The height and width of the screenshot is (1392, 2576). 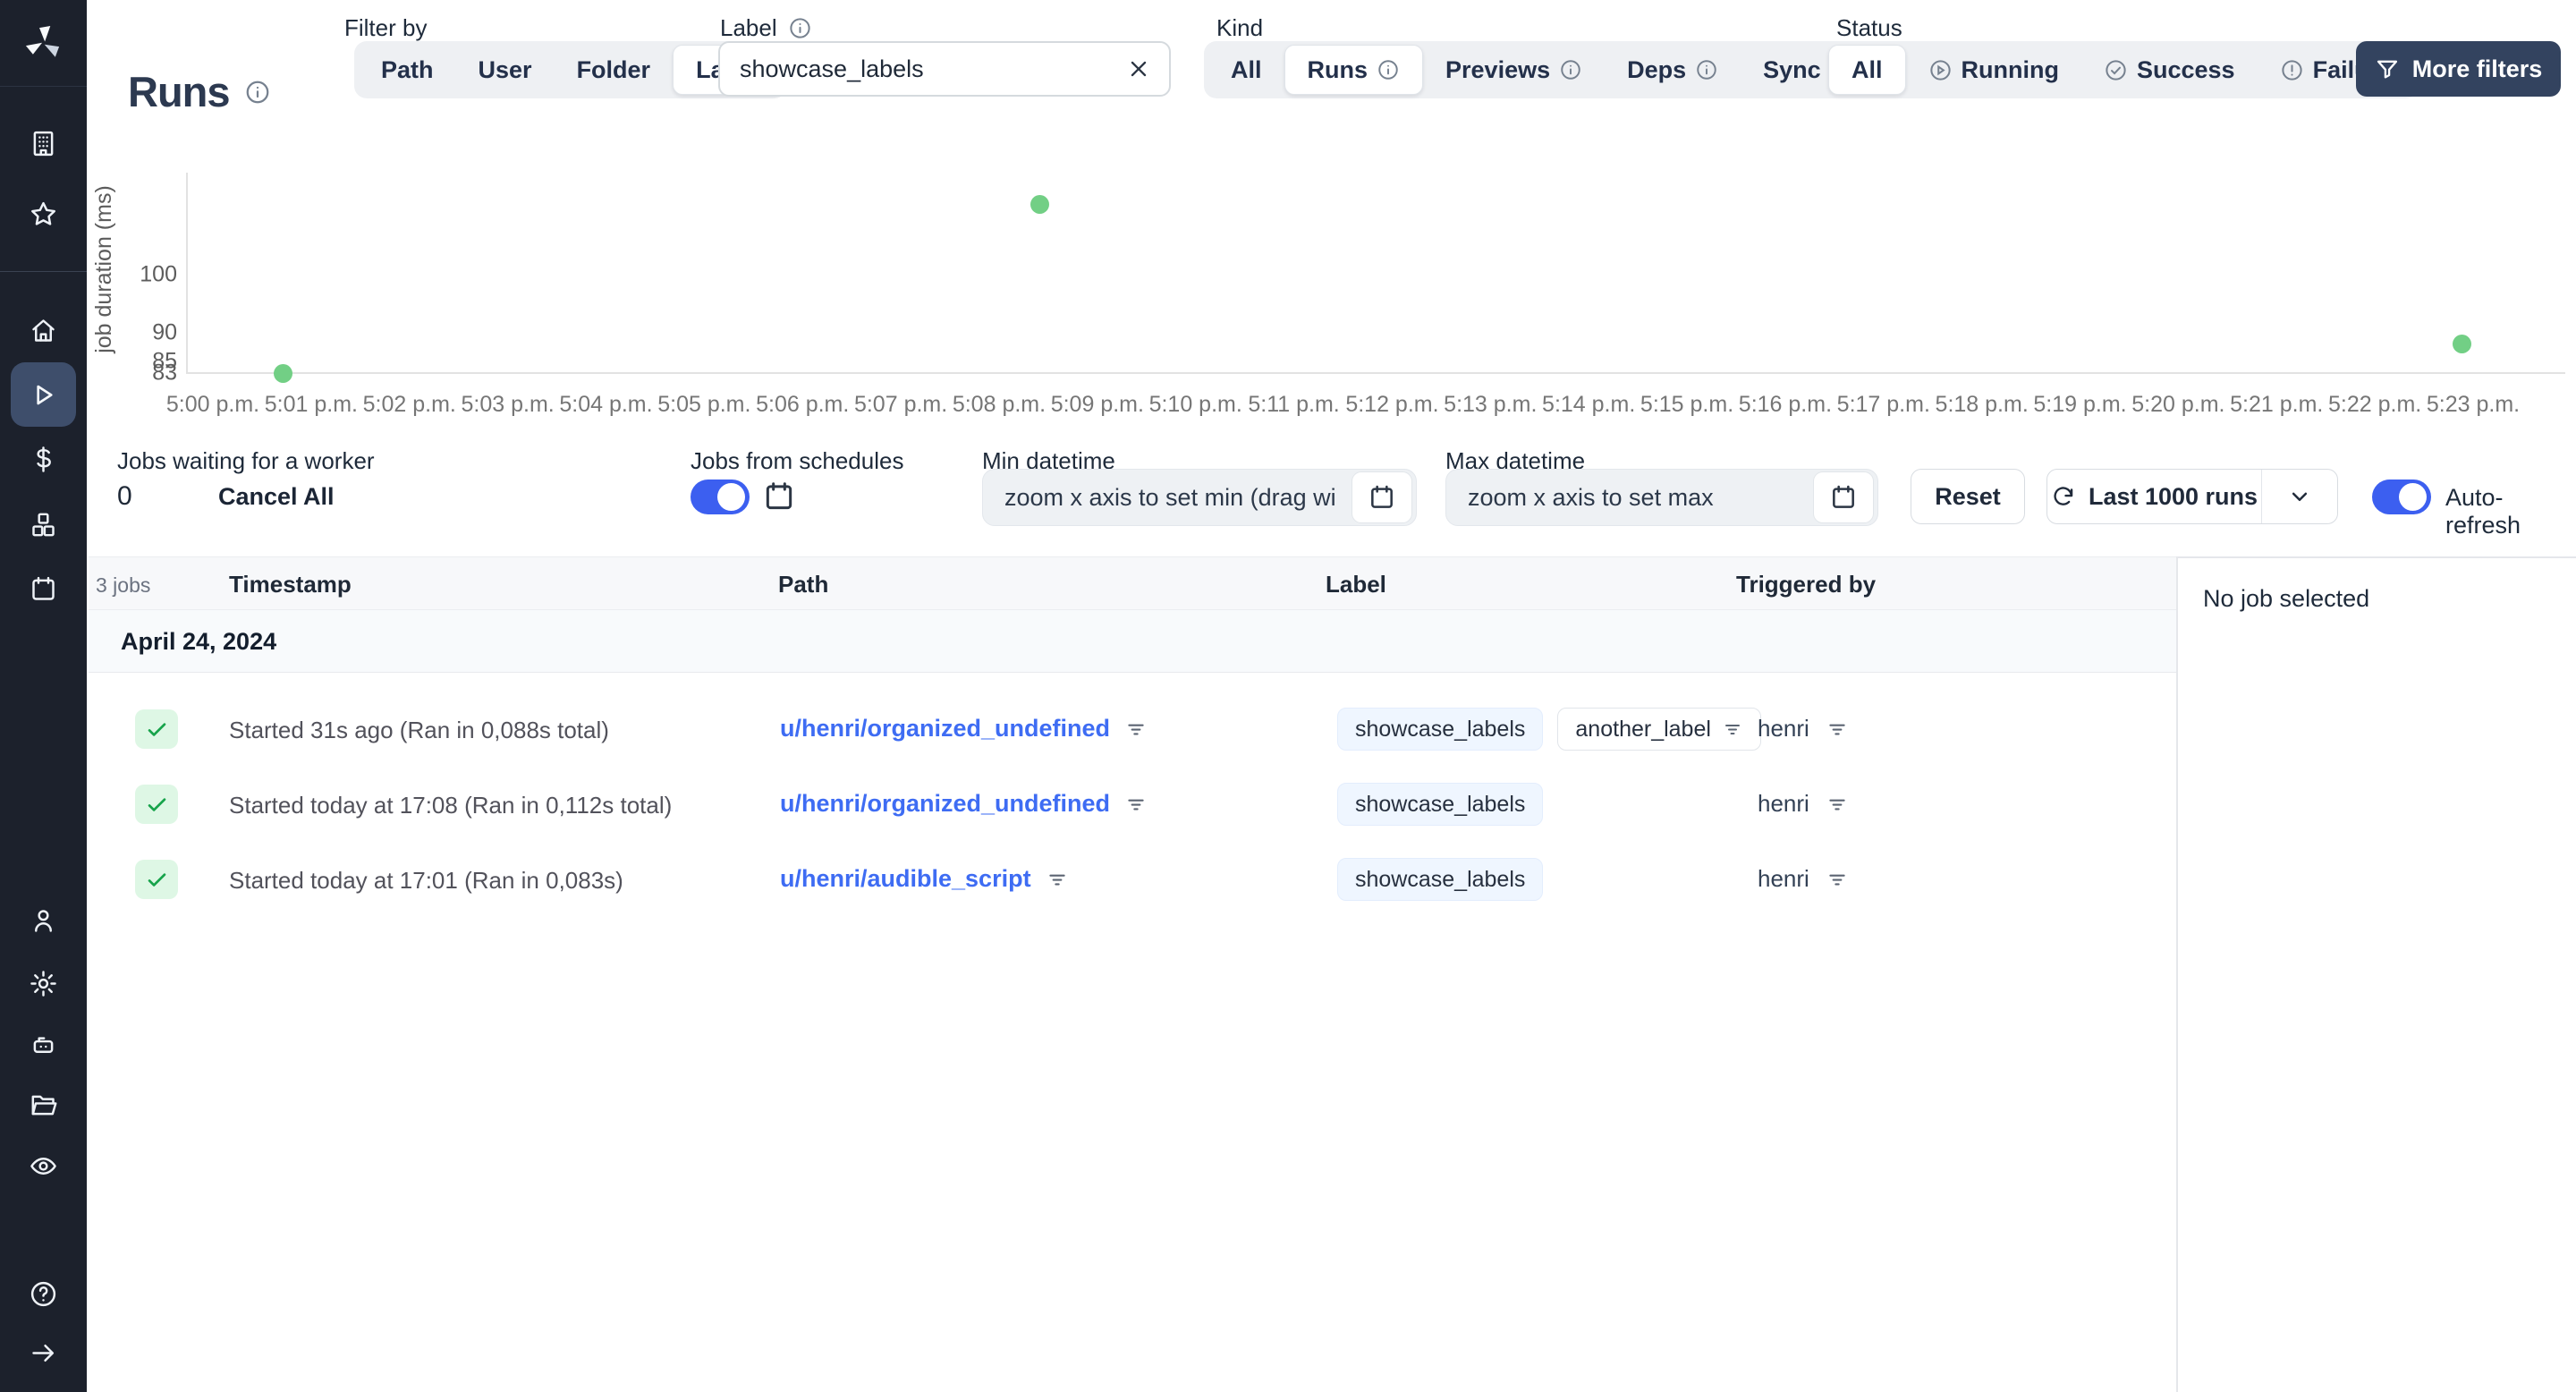 I want to click on row-path-link: u/henri/audible_script, so click(x=905, y=879).